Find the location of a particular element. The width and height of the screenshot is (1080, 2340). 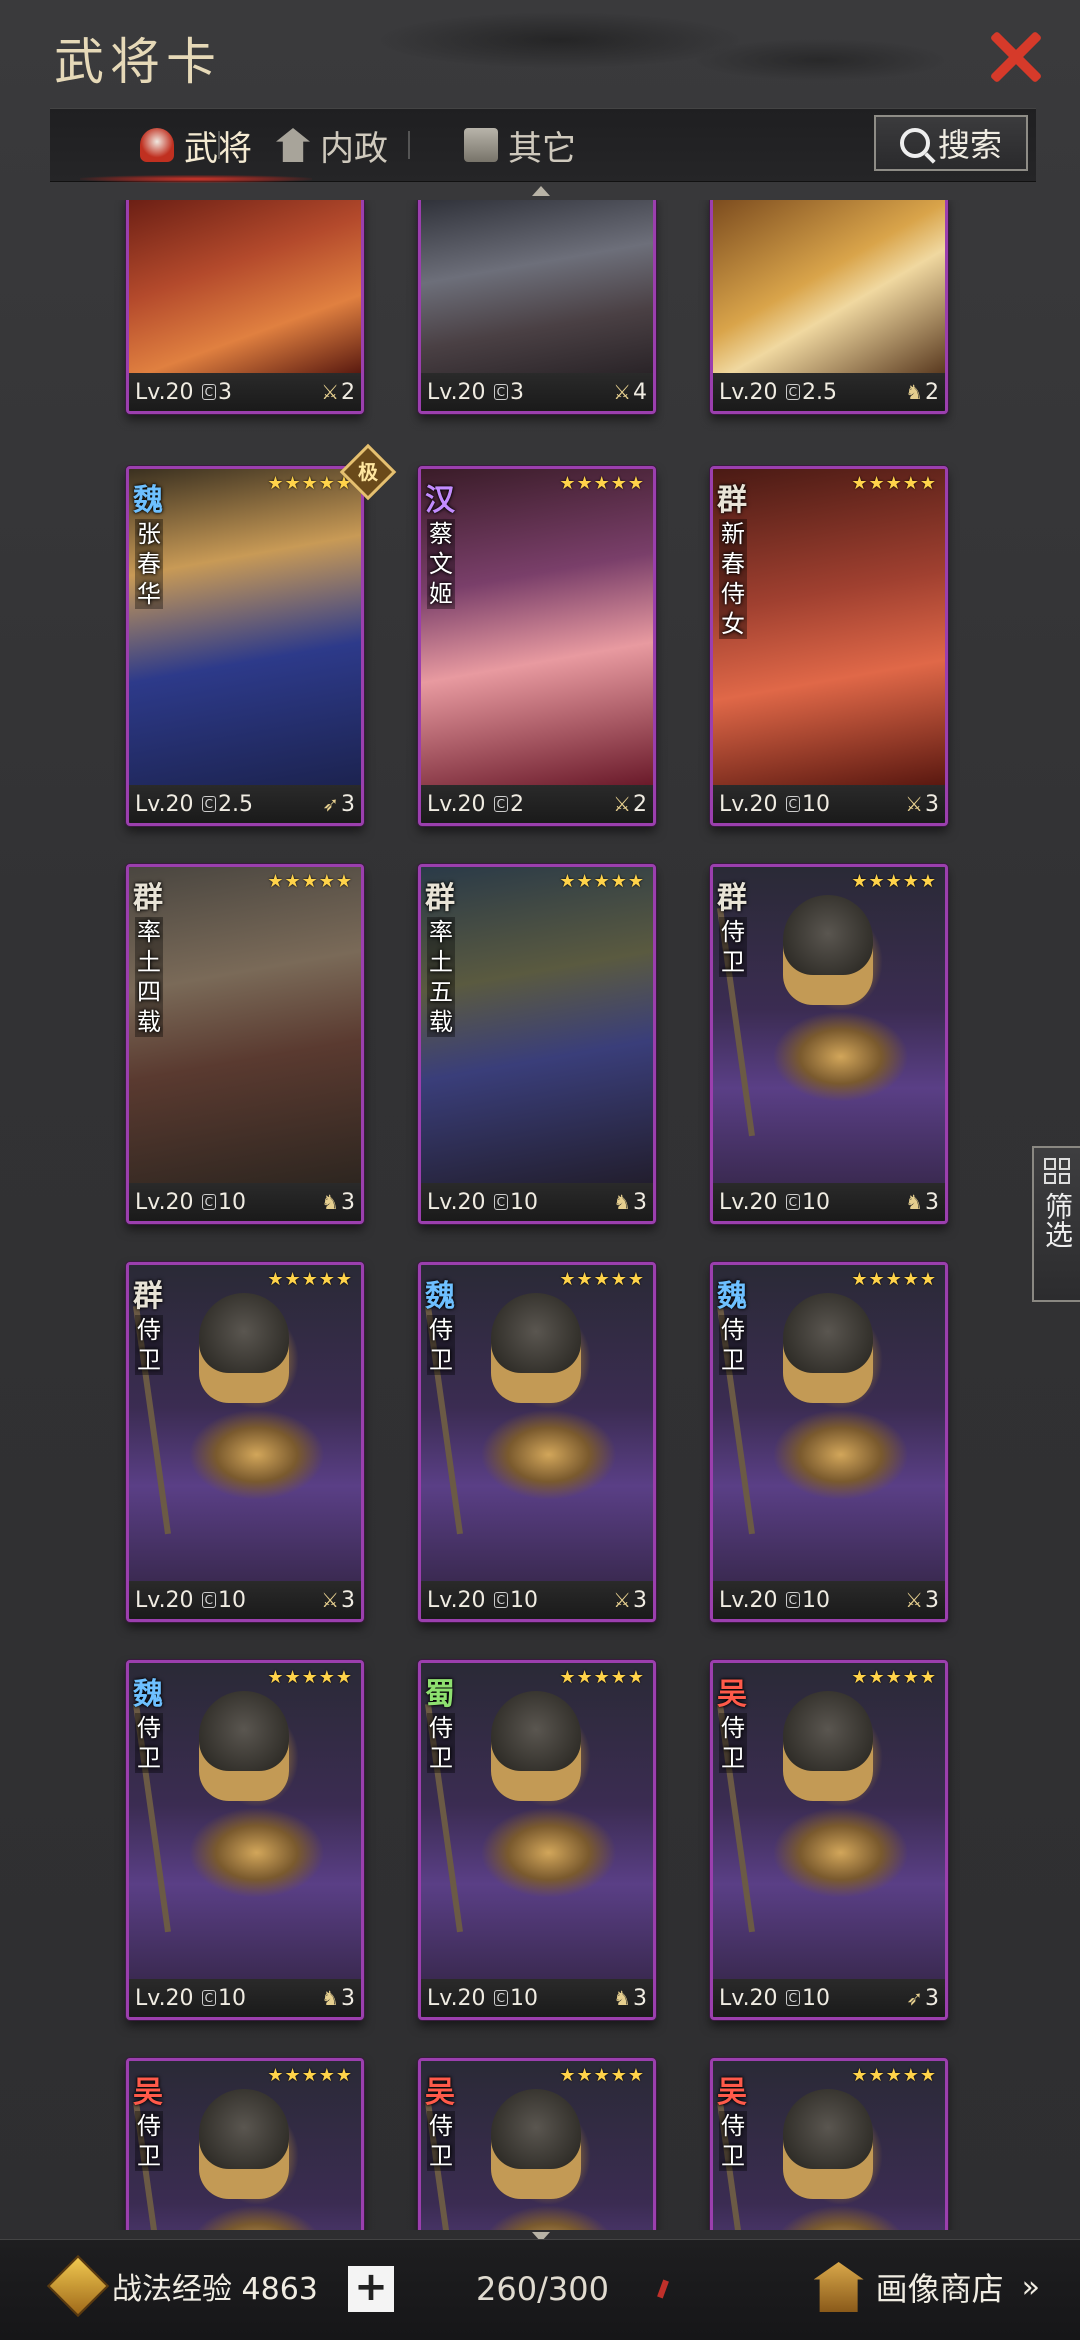

shop-icon is located at coordinates (838, 2287).